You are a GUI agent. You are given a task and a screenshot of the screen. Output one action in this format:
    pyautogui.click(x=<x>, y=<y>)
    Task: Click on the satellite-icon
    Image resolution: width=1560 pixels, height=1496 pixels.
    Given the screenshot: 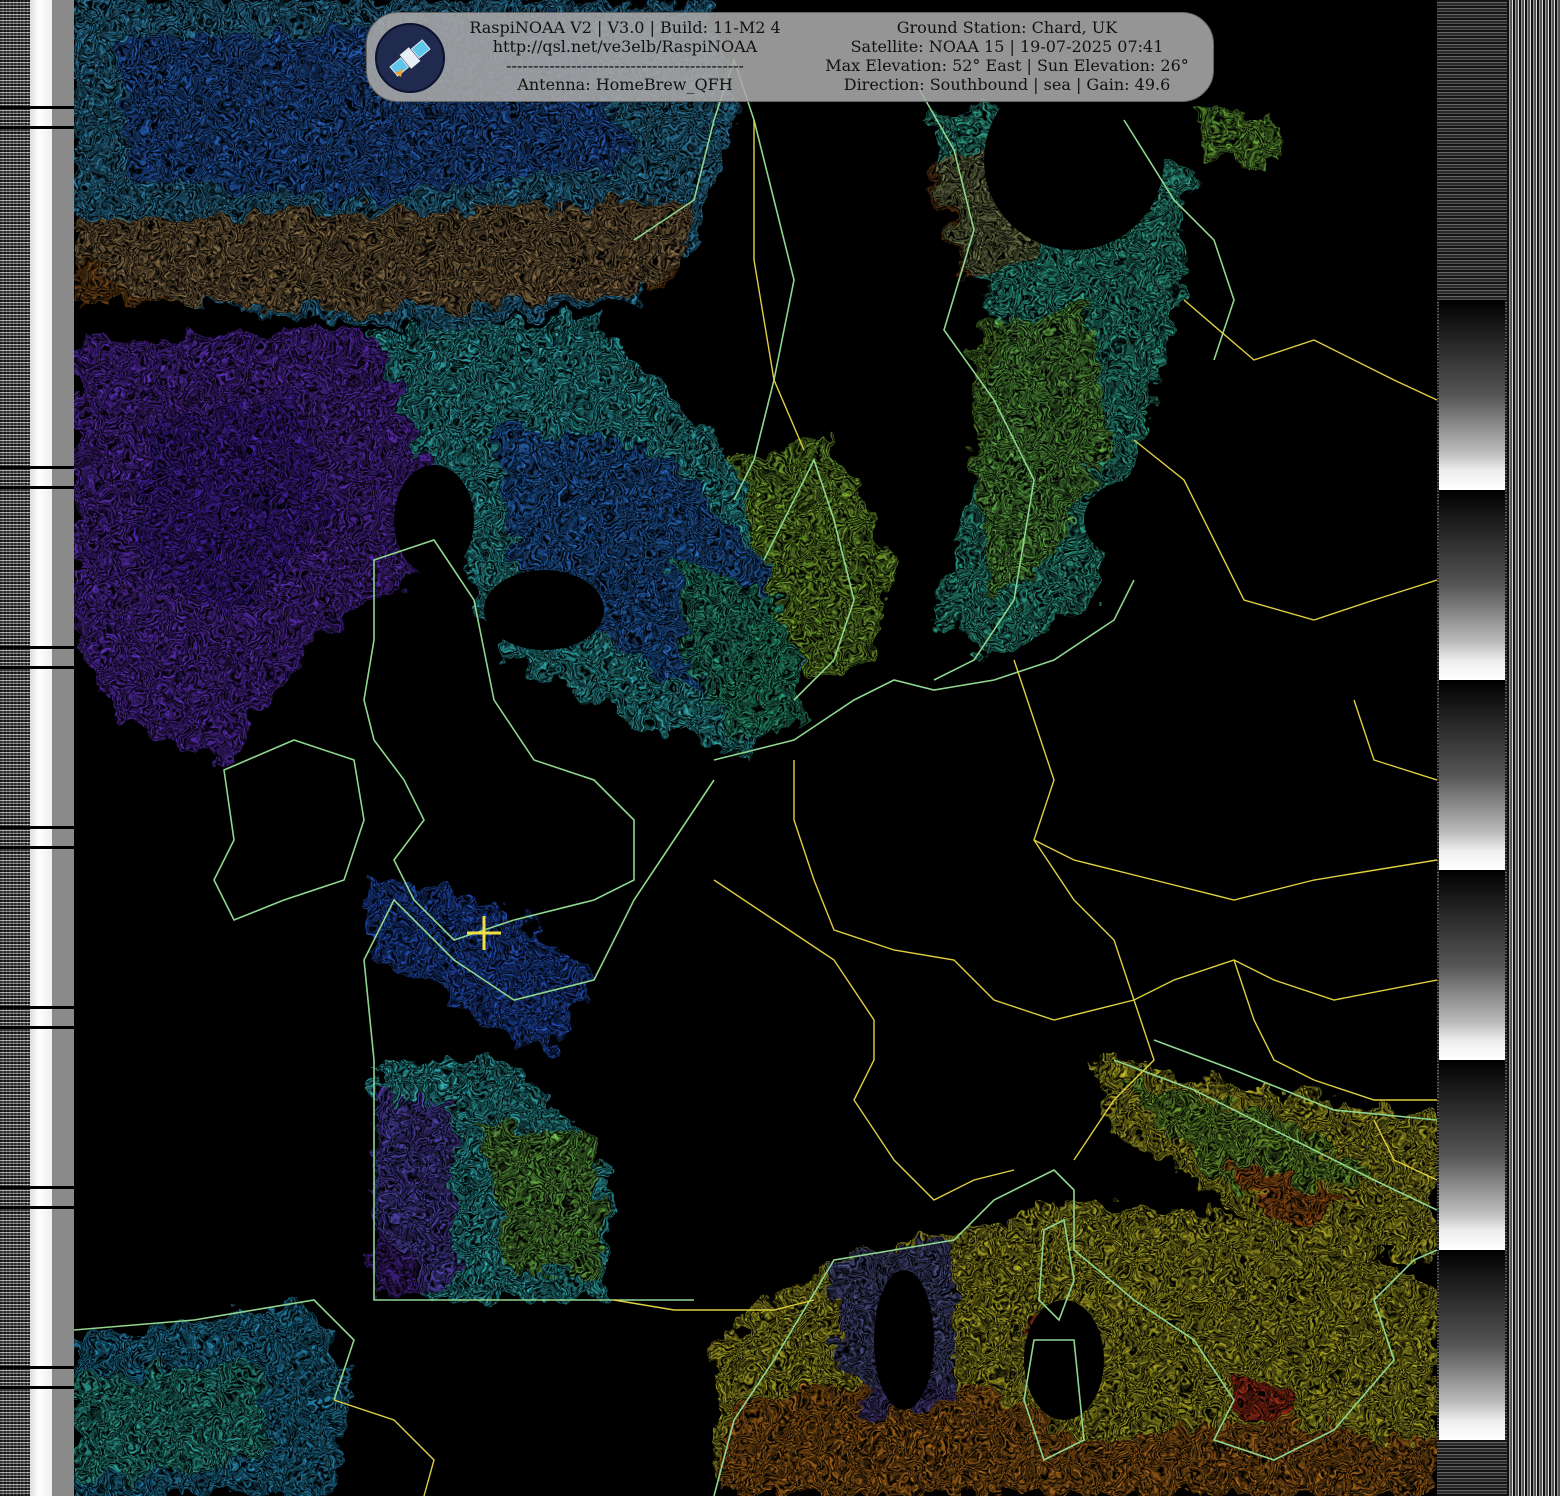 What is the action you would take?
    pyautogui.click(x=410, y=58)
    